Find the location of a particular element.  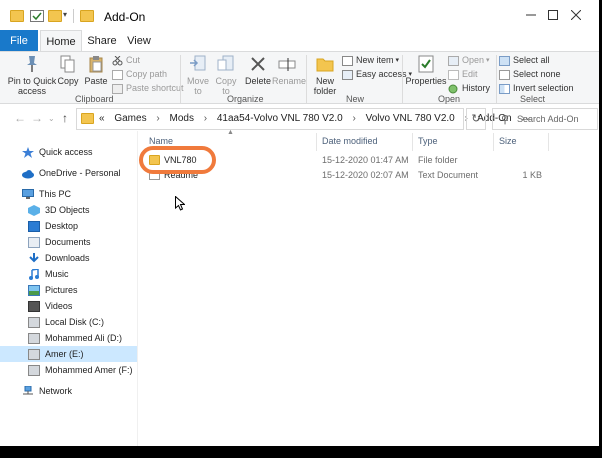

tab-home: Home is located at coordinates (61, 41).